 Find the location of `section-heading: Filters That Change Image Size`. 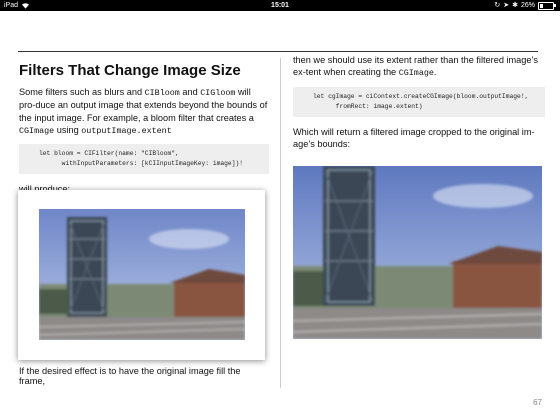

section-heading: Filters That Change Image Size is located at coordinates (130, 70).